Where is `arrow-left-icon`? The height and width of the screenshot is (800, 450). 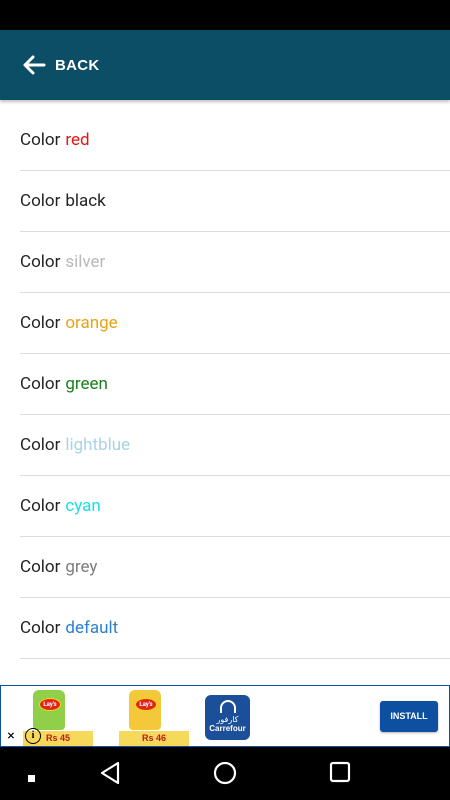 arrow-left-icon is located at coordinates (34, 65).